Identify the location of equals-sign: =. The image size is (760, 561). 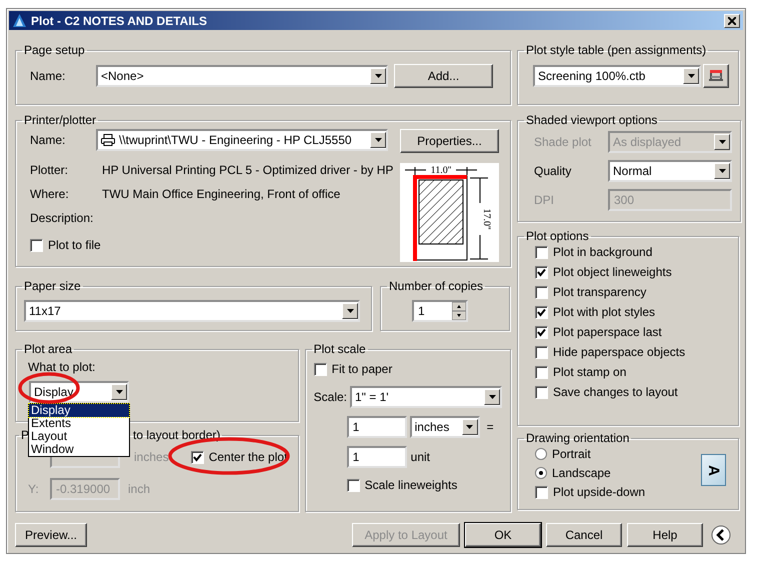
(490, 427).